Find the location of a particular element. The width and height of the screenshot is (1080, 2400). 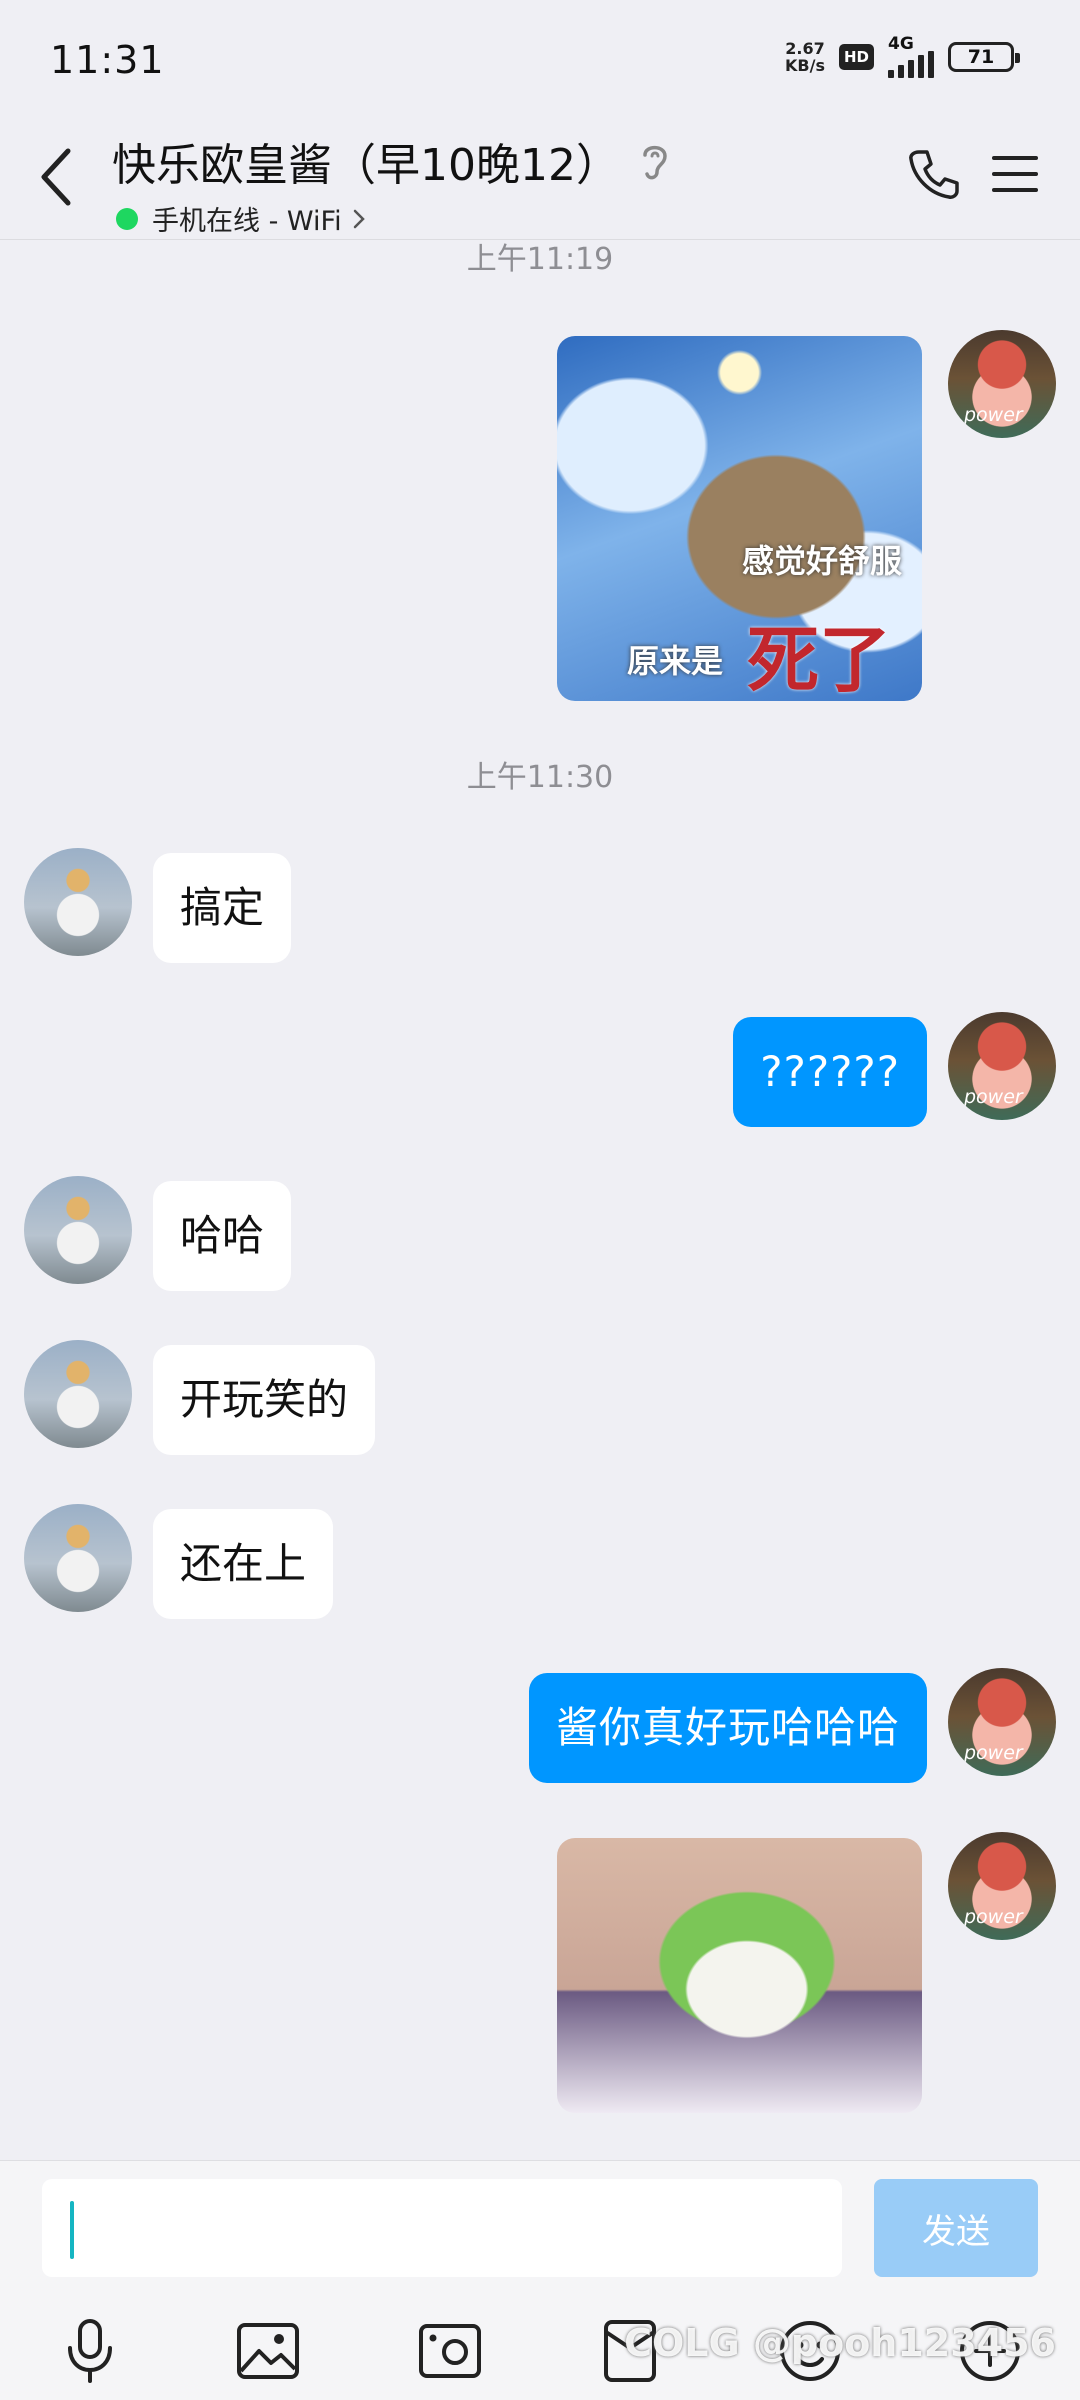

gallery-button is located at coordinates (268, 2351).